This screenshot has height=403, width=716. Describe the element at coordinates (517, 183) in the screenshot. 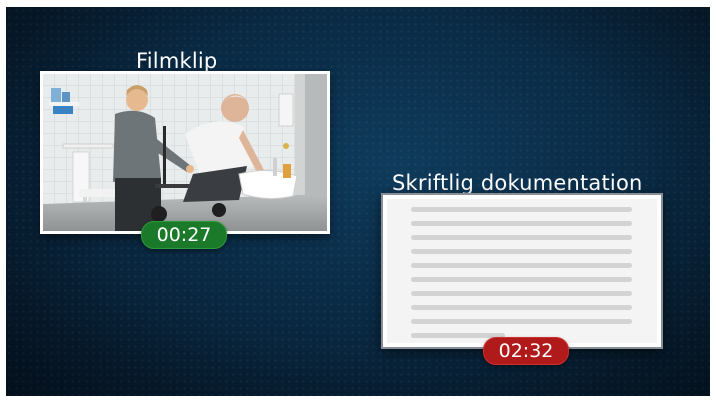

I see `documentation-title: Skriftlig dokumentation` at that location.